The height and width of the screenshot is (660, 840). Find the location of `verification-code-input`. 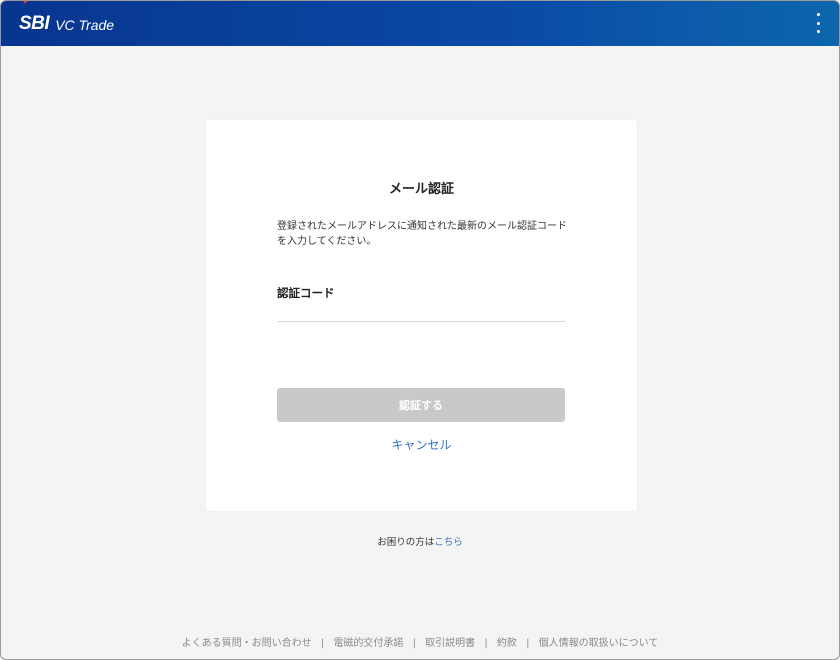

verification-code-input is located at coordinates (421, 312).